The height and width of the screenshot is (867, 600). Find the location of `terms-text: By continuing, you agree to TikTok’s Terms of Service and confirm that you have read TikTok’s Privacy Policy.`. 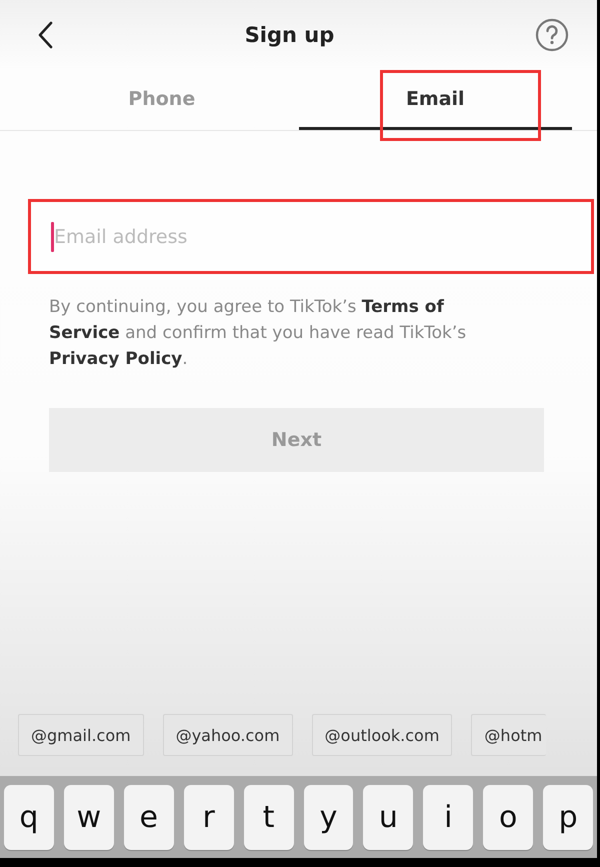

terms-text: By continuing, you agree to TikTok’s Terms of Service and confirm that you have read TikTok’s Privacy Policy. is located at coordinates (258, 333).